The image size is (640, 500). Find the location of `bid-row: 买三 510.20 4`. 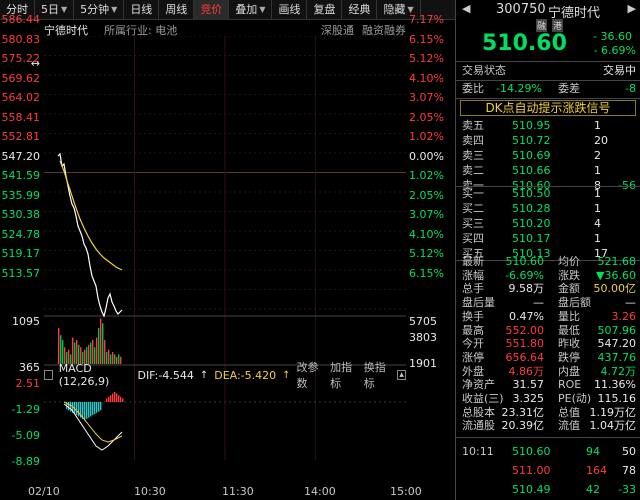

bid-row: 买三 510.20 4 is located at coordinates (548, 224).